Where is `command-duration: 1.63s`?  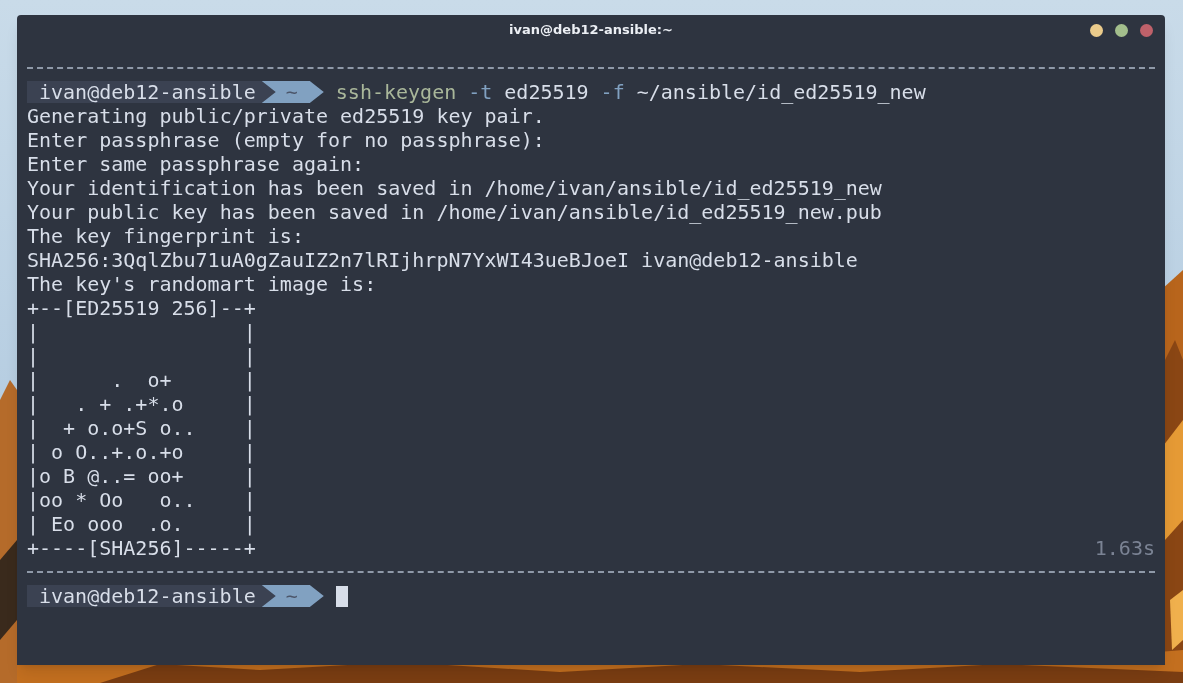 command-duration: 1.63s is located at coordinates (1124, 548).